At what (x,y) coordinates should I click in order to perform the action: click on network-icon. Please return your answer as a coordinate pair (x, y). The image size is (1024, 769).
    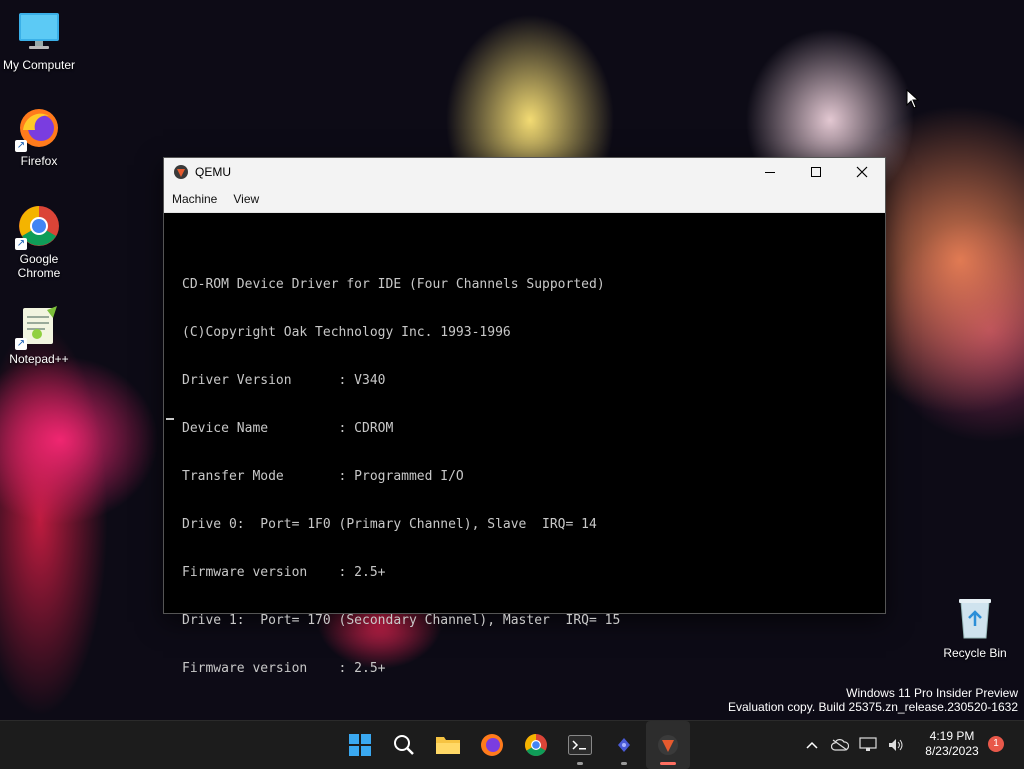
    Looking at the image, I should click on (868, 744).